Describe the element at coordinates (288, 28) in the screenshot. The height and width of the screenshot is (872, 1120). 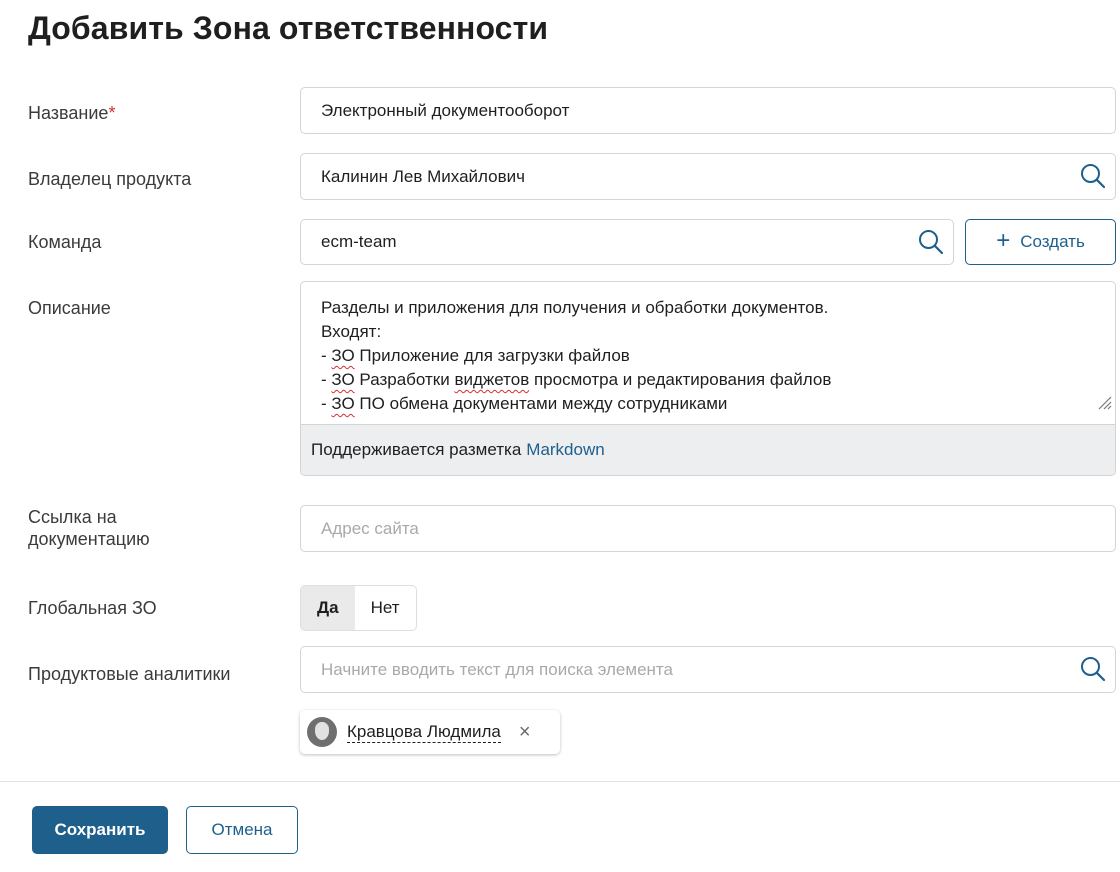
I see `page-title: Добавить Зона ответственности` at that location.